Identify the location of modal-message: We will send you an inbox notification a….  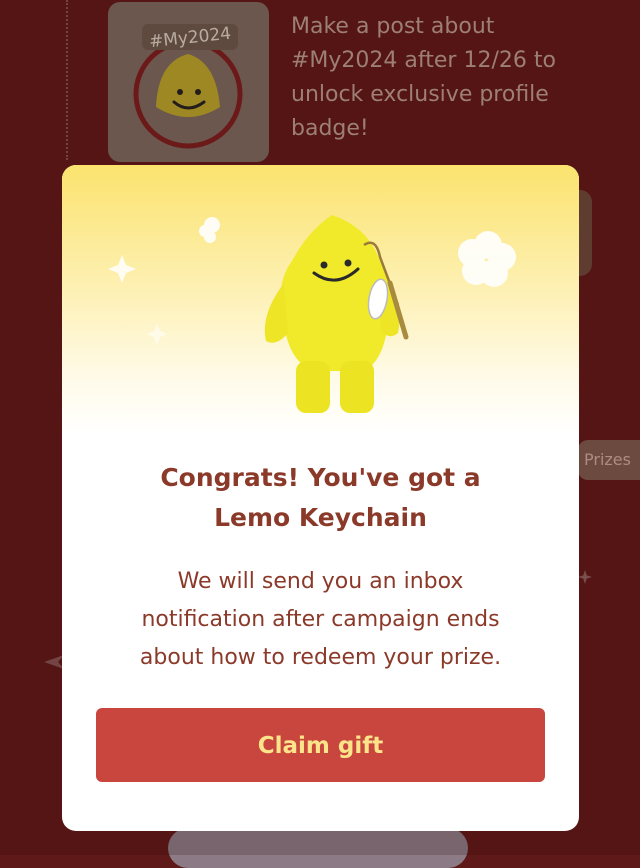
(320, 620).